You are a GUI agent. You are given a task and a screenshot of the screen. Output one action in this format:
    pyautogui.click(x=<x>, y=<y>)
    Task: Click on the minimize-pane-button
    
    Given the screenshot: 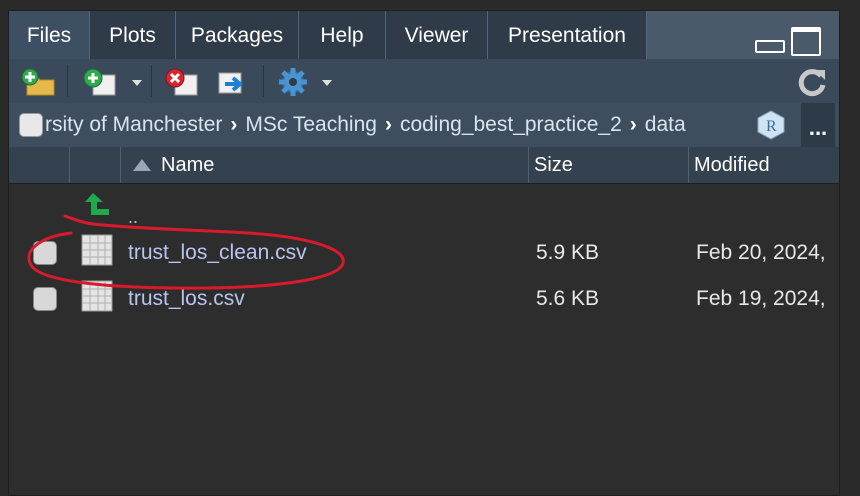 What is the action you would take?
    pyautogui.click(x=770, y=46)
    